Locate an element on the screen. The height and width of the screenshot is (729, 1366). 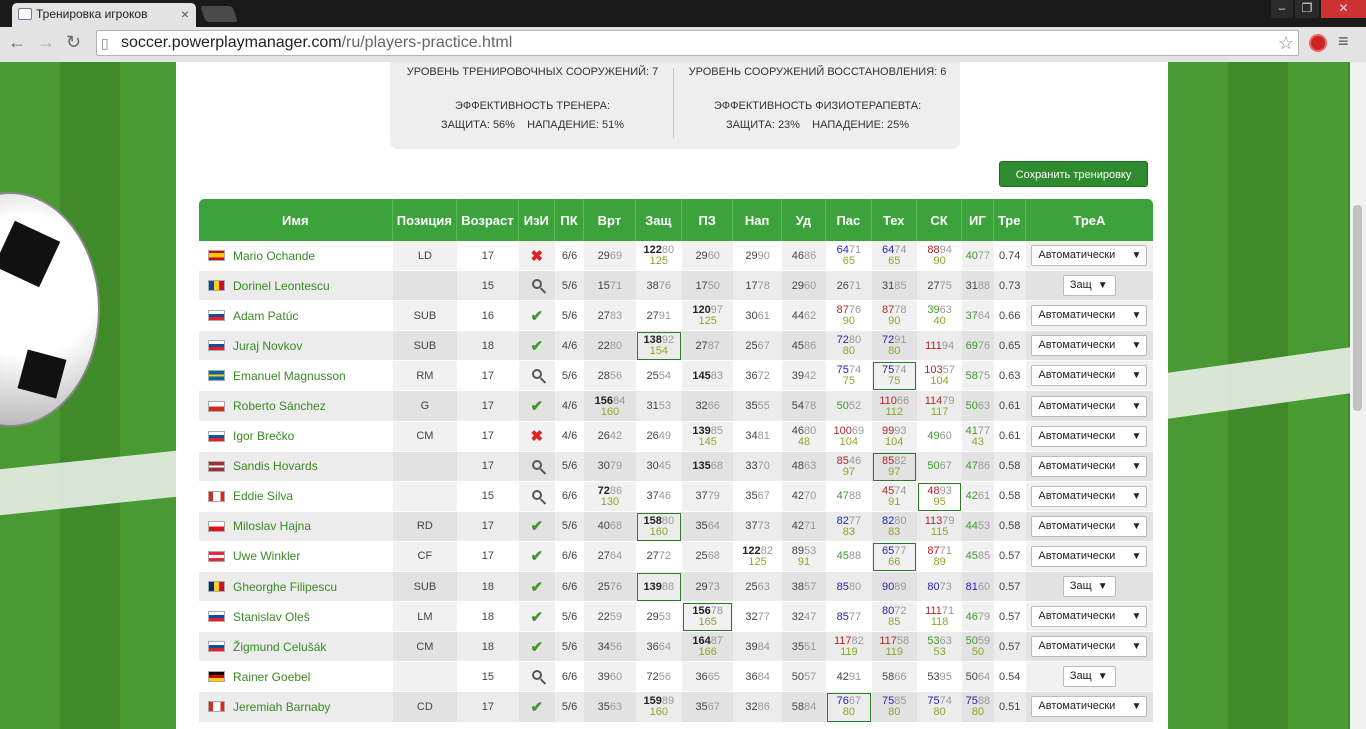
restore-icon: ❐ is located at coordinates (1307, 9).